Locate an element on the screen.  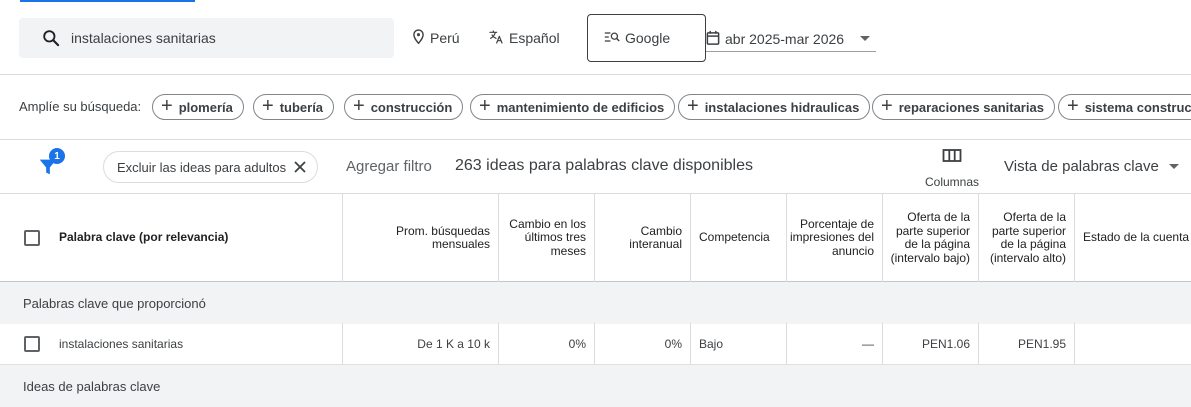
chip-label: tubería is located at coordinates (301, 107).